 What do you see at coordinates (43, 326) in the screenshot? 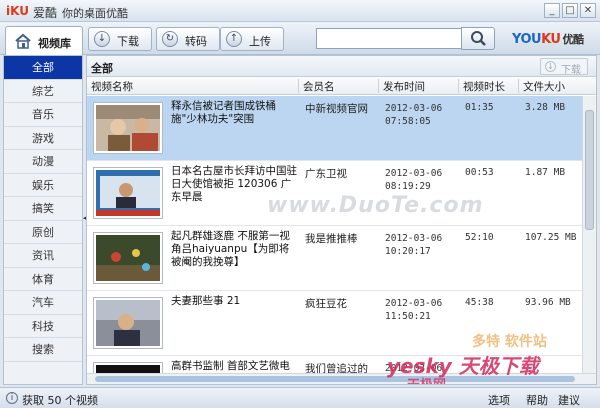
I see `sidebar-item-tech: 科技` at bounding box center [43, 326].